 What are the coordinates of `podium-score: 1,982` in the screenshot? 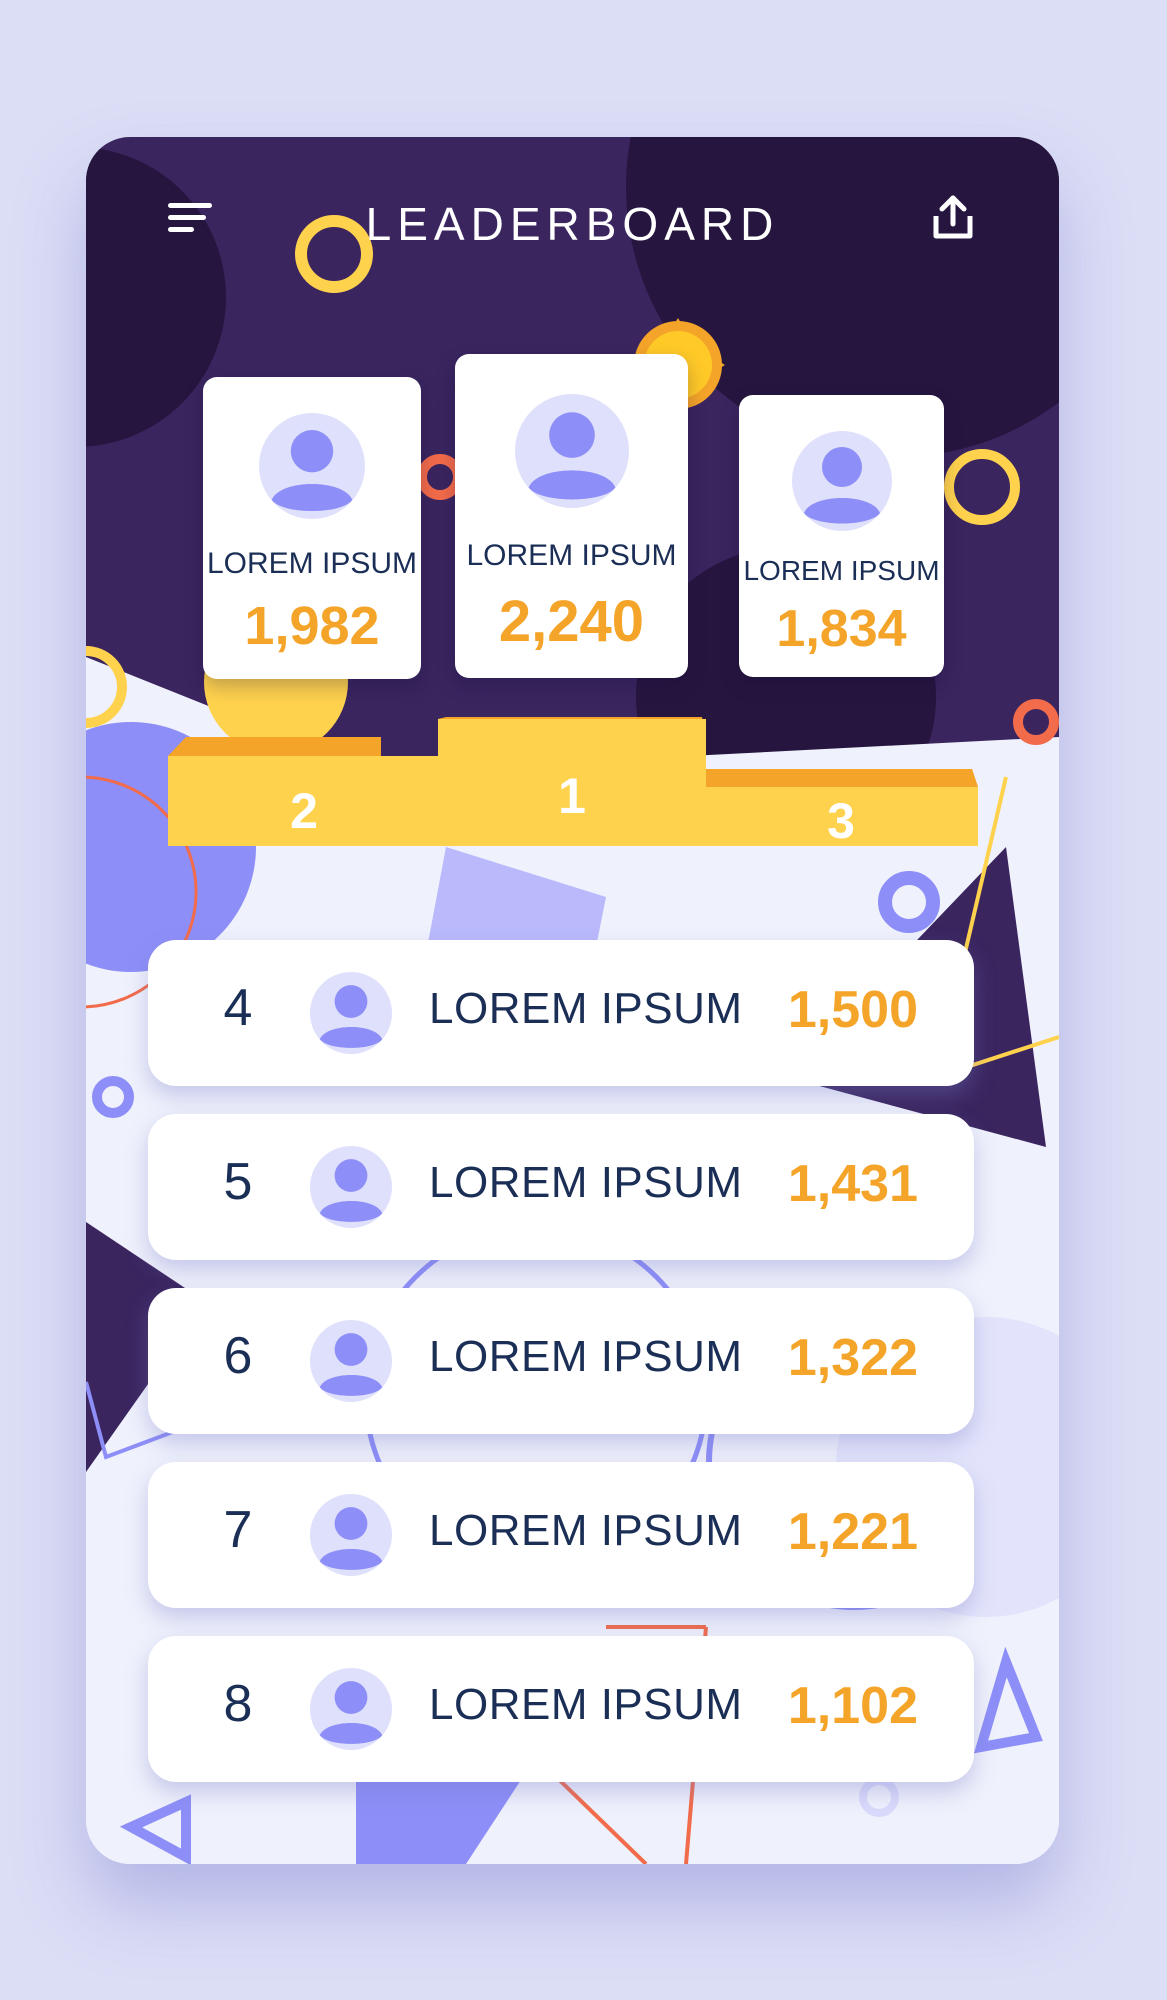 It's located at (312, 626).